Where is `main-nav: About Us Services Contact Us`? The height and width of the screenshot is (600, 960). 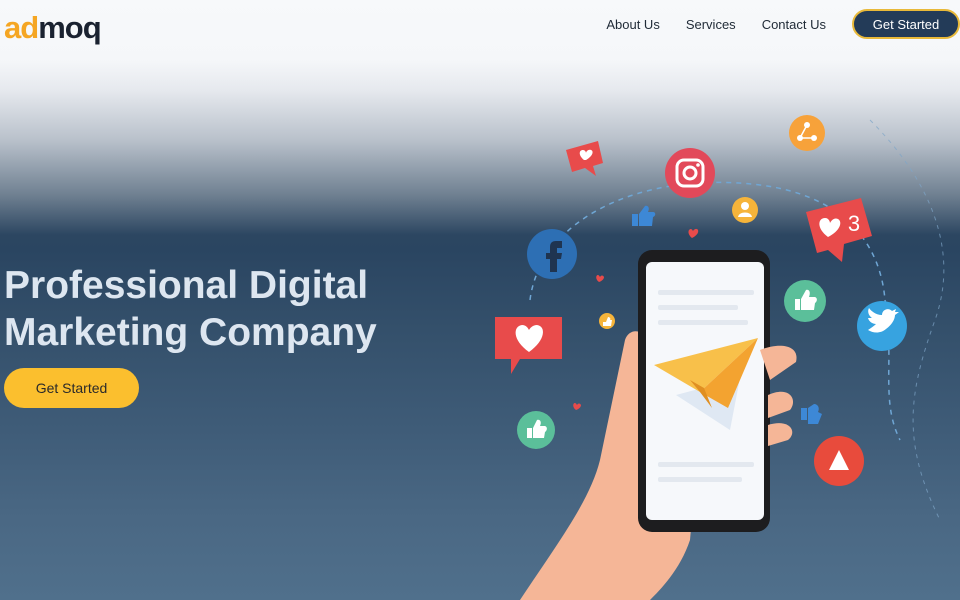
main-nav: About Us Services Contact Us is located at coordinates (716, 24).